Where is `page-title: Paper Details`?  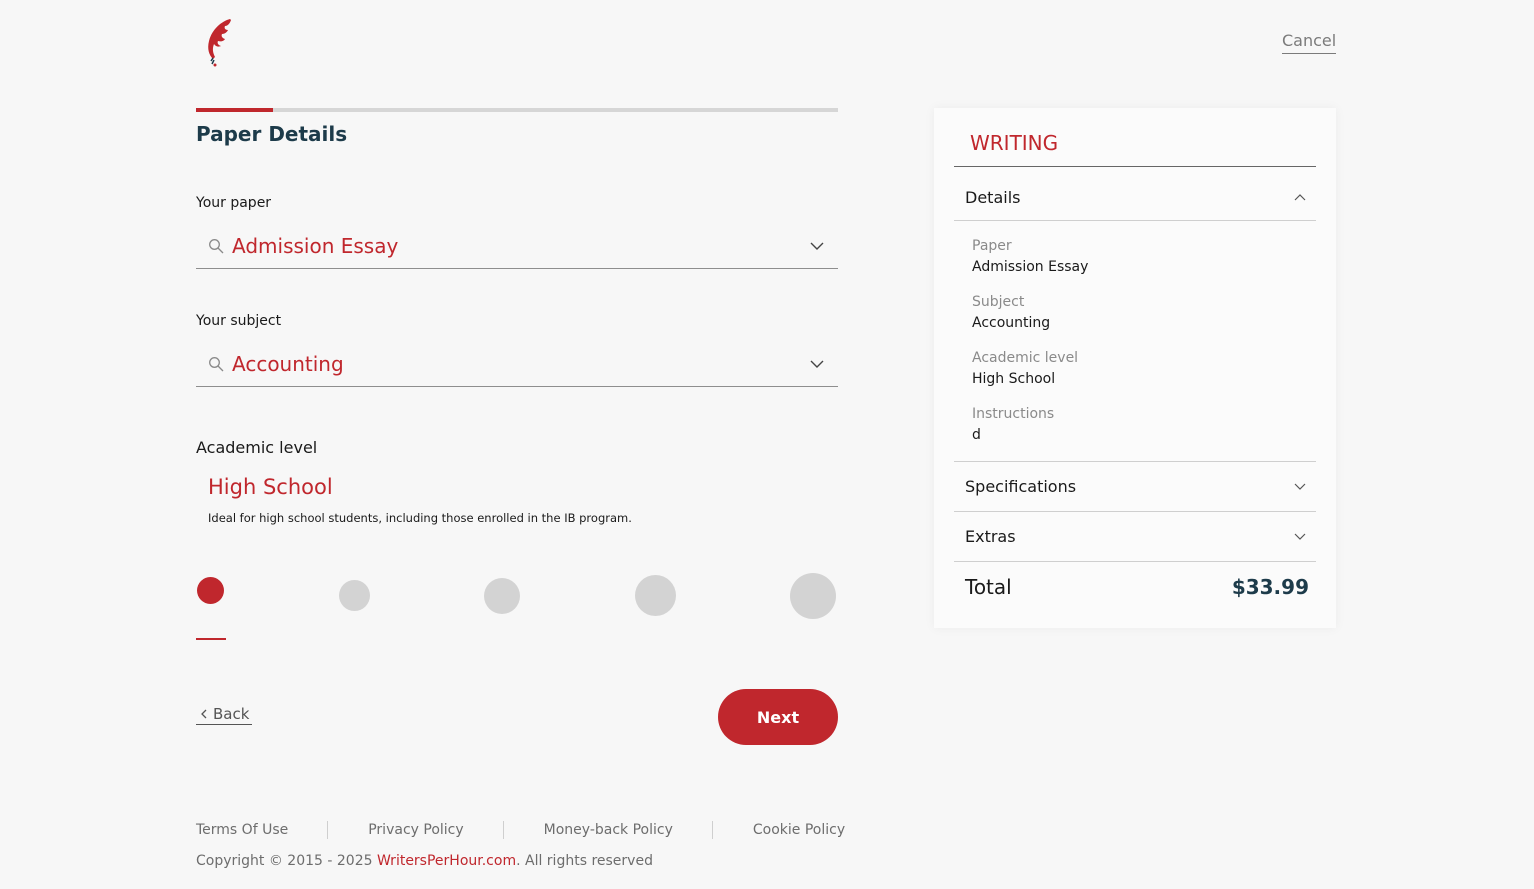 page-title: Paper Details is located at coordinates (272, 134).